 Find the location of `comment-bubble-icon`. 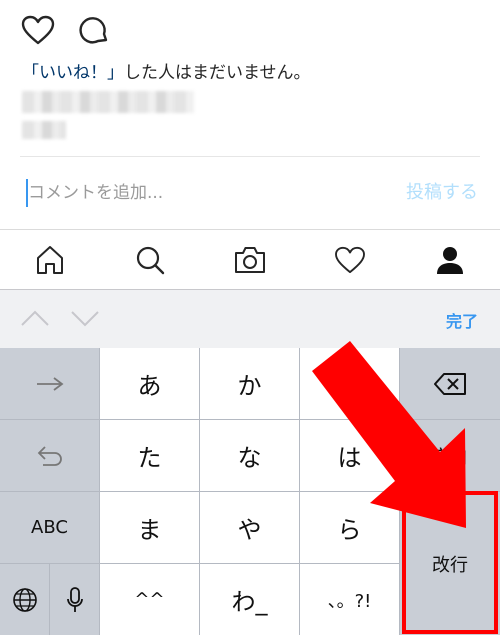

comment-bubble-icon is located at coordinates (94, 30).